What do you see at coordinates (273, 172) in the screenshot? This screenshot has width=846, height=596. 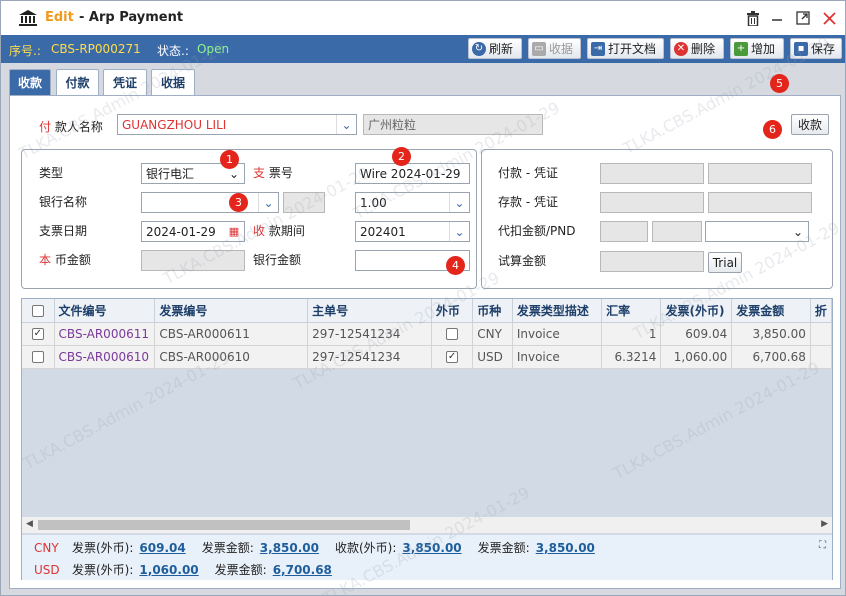 I see `check-number-label: 支 票号` at bounding box center [273, 172].